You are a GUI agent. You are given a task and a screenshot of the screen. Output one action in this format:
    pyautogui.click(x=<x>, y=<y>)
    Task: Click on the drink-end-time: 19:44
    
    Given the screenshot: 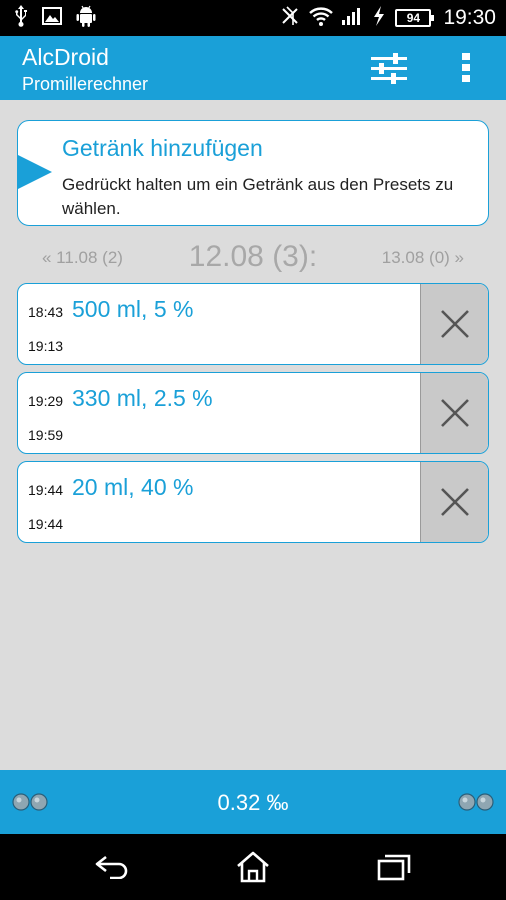 What is the action you would take?
    pyautogui.click(x=46, y=524)
    